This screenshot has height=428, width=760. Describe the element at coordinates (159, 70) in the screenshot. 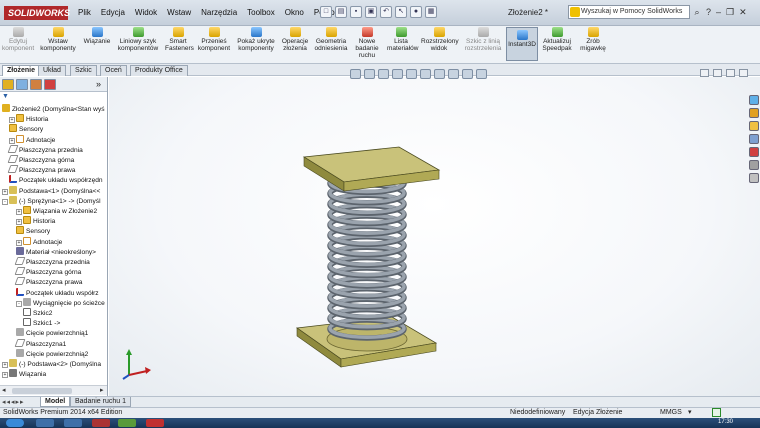

I see `tab-4: Produkty Office` at that location.